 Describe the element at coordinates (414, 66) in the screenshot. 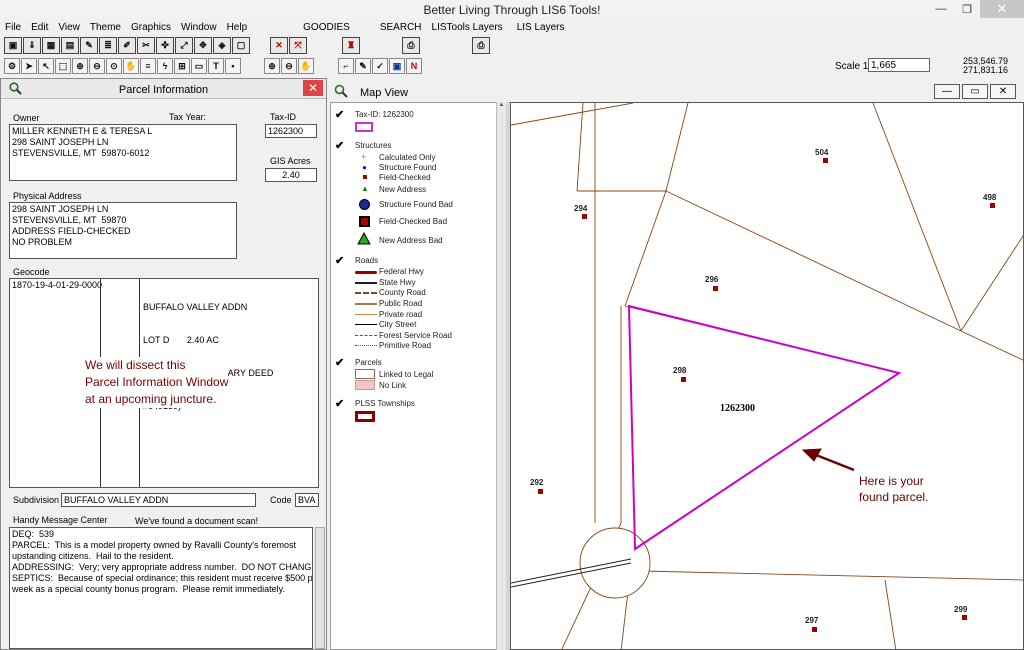

I see `north-arrow-icon: N` at that location.